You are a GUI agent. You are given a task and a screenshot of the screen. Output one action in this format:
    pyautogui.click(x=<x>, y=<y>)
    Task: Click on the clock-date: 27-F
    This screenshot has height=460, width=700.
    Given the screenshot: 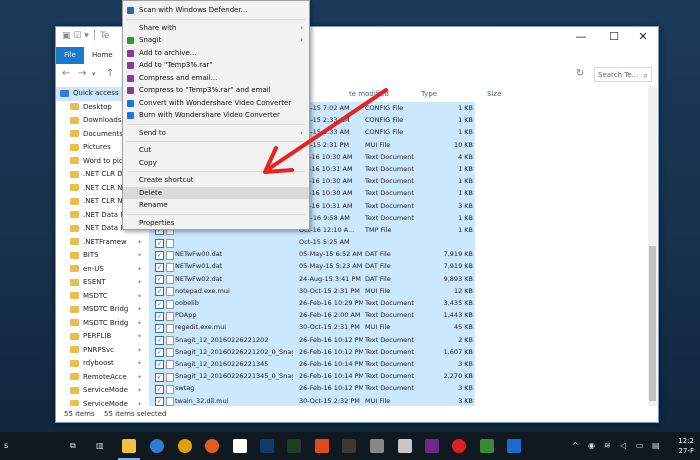 What is the action you would take?
    pyautogui.click(x=686, y=451)
    